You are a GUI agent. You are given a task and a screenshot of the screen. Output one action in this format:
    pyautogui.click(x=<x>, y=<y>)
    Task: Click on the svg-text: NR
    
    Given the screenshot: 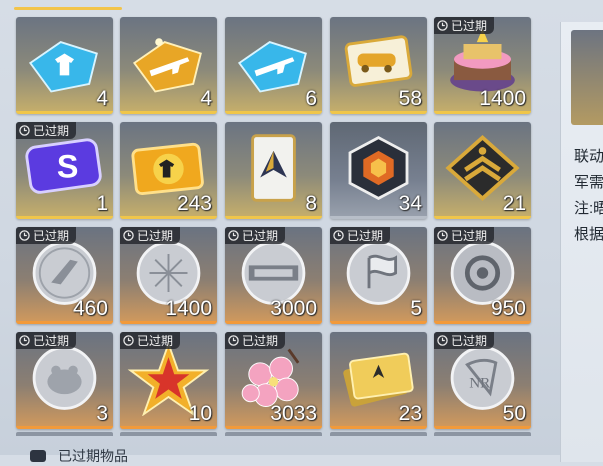 What is the action you would take?
    pyautogui.click(x=480, y=383)
    